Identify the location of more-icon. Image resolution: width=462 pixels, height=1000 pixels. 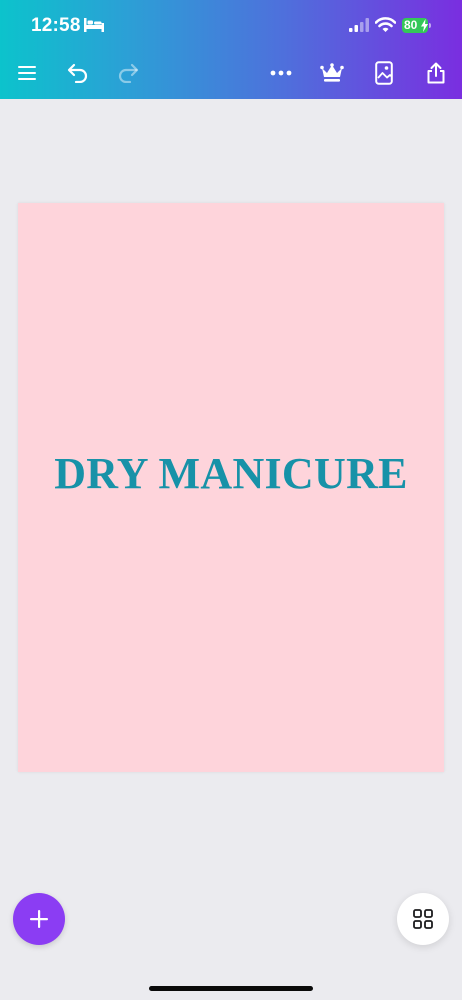
(281, 73).